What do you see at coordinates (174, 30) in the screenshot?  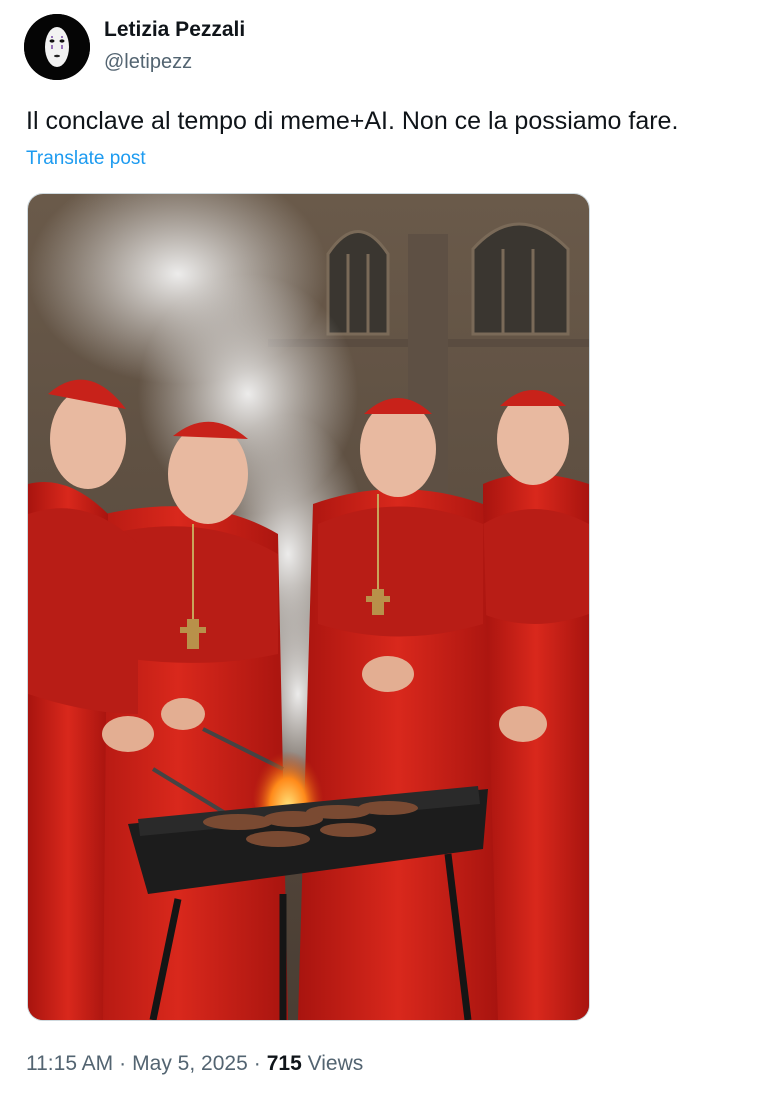 I see `author-display-name: Letizia Pezzali` at bounding box center [174, 30].